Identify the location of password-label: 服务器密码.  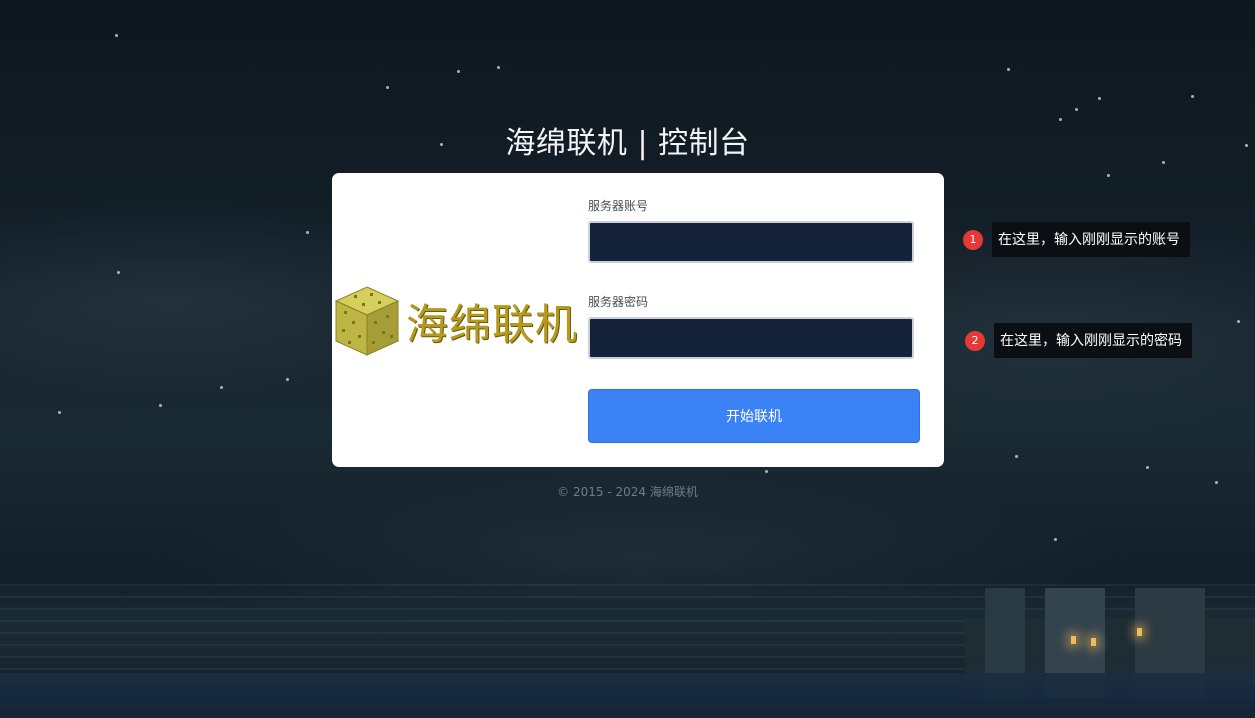
(618, 302).